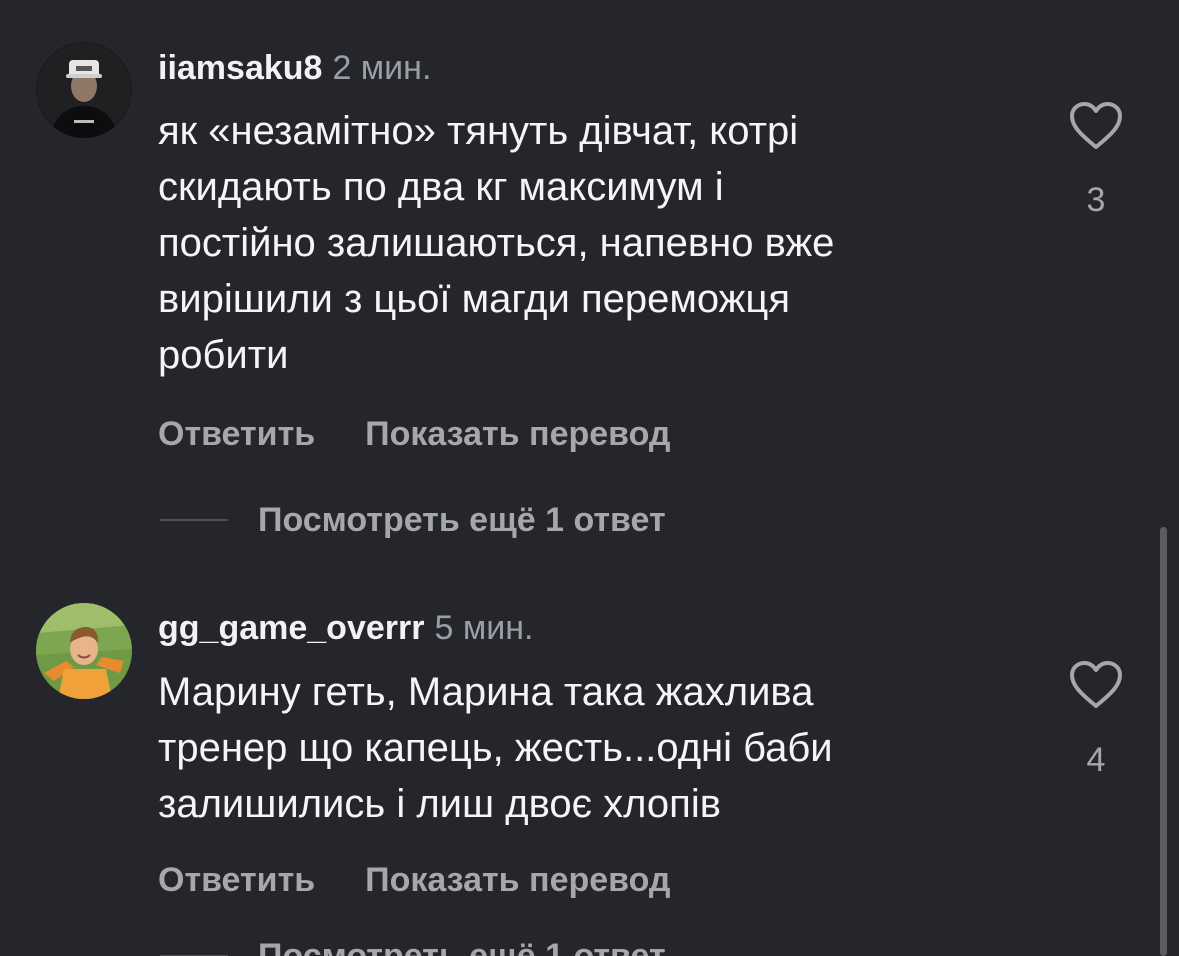  I want to click on comment-meta: gg_game_overrr 5 мин., so click(345, 631).